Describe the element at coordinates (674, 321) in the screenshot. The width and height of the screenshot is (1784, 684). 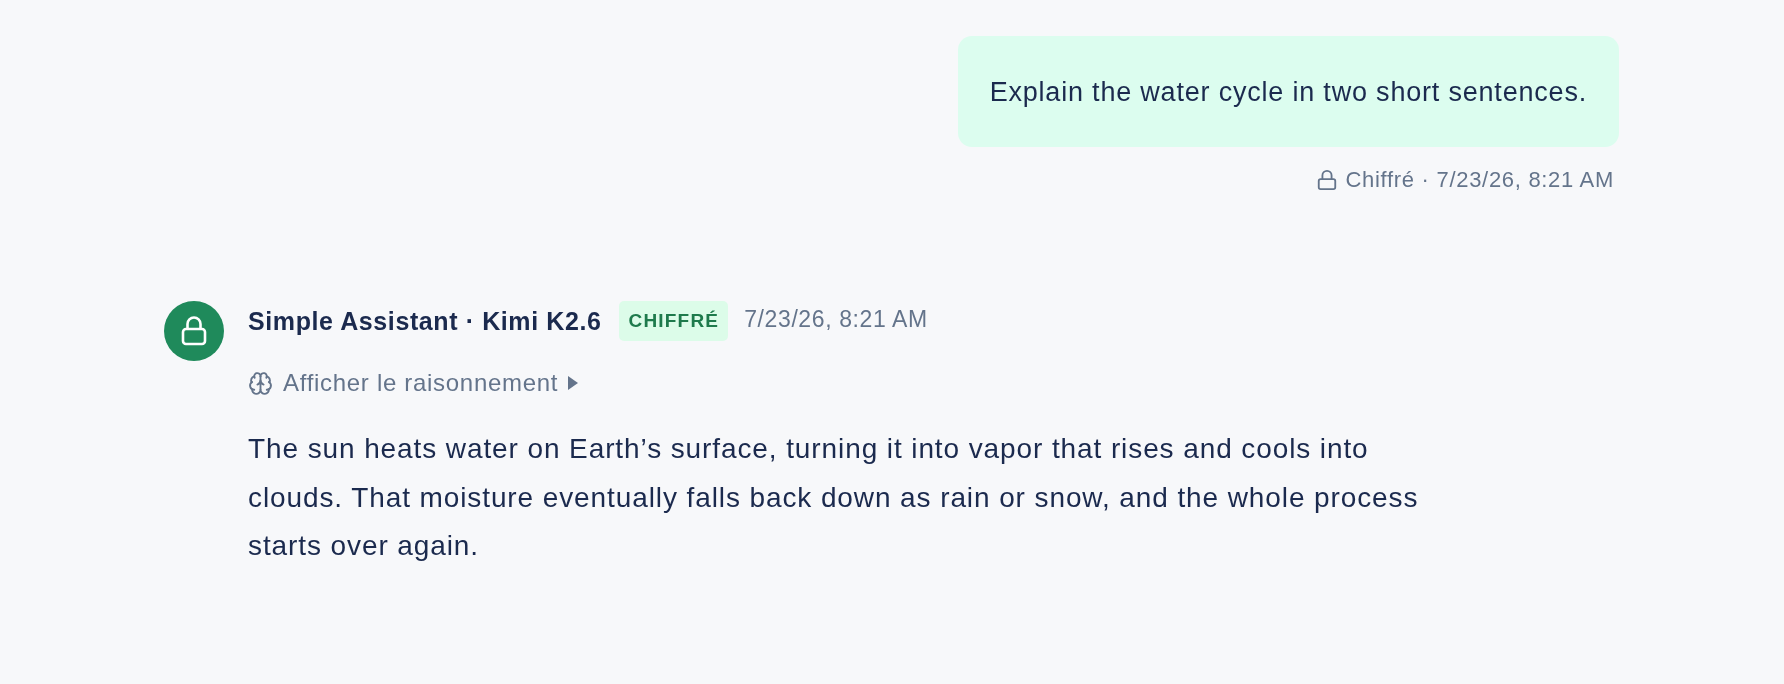
I see `status-badge: CHIFFRÉ` at that location.